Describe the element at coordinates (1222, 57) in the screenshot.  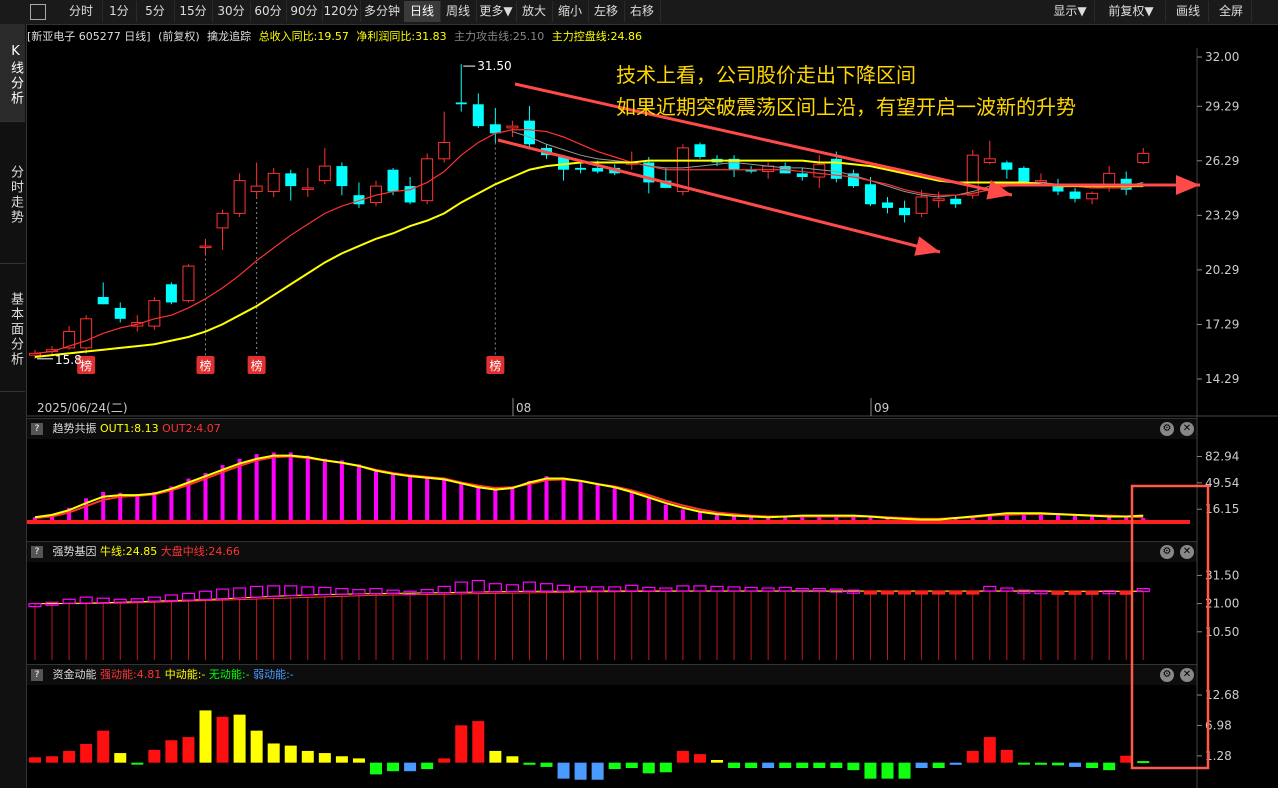
I see `y-tick-label: 32.00` at that location.